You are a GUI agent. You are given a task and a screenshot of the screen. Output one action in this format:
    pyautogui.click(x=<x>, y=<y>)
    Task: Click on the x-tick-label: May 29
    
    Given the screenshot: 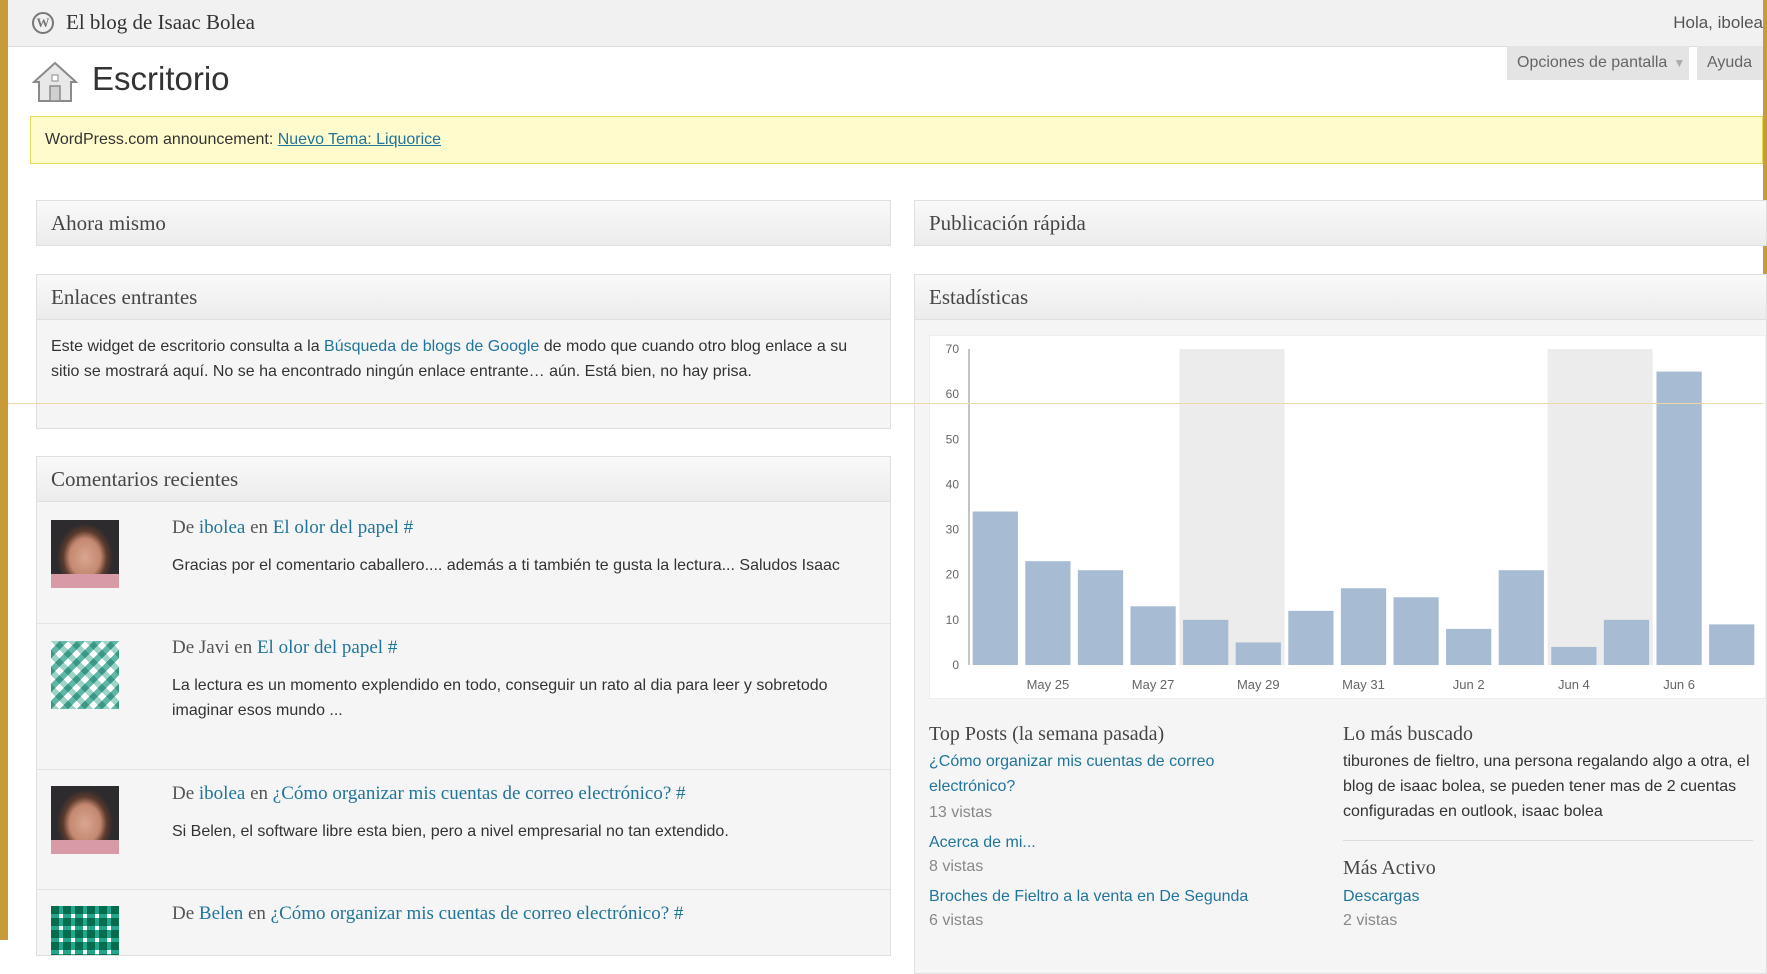 What is the action you would take?
    pyautogui.click(x=1258, y=684)
    